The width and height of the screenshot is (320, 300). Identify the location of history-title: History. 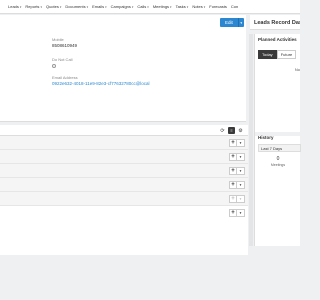
(266, 137).